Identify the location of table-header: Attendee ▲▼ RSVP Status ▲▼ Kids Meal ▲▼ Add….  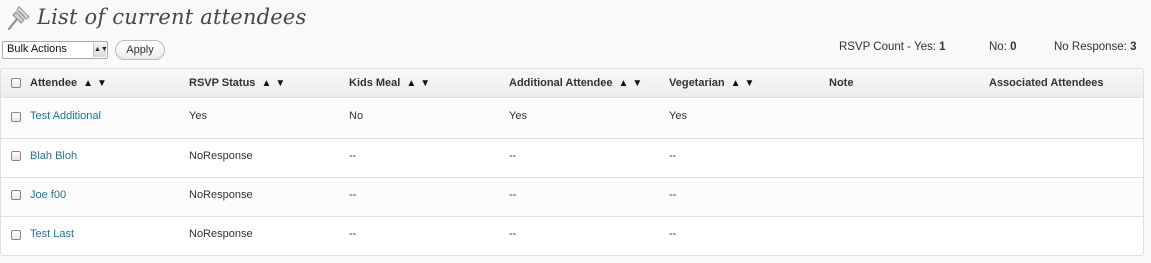
(572, 83).